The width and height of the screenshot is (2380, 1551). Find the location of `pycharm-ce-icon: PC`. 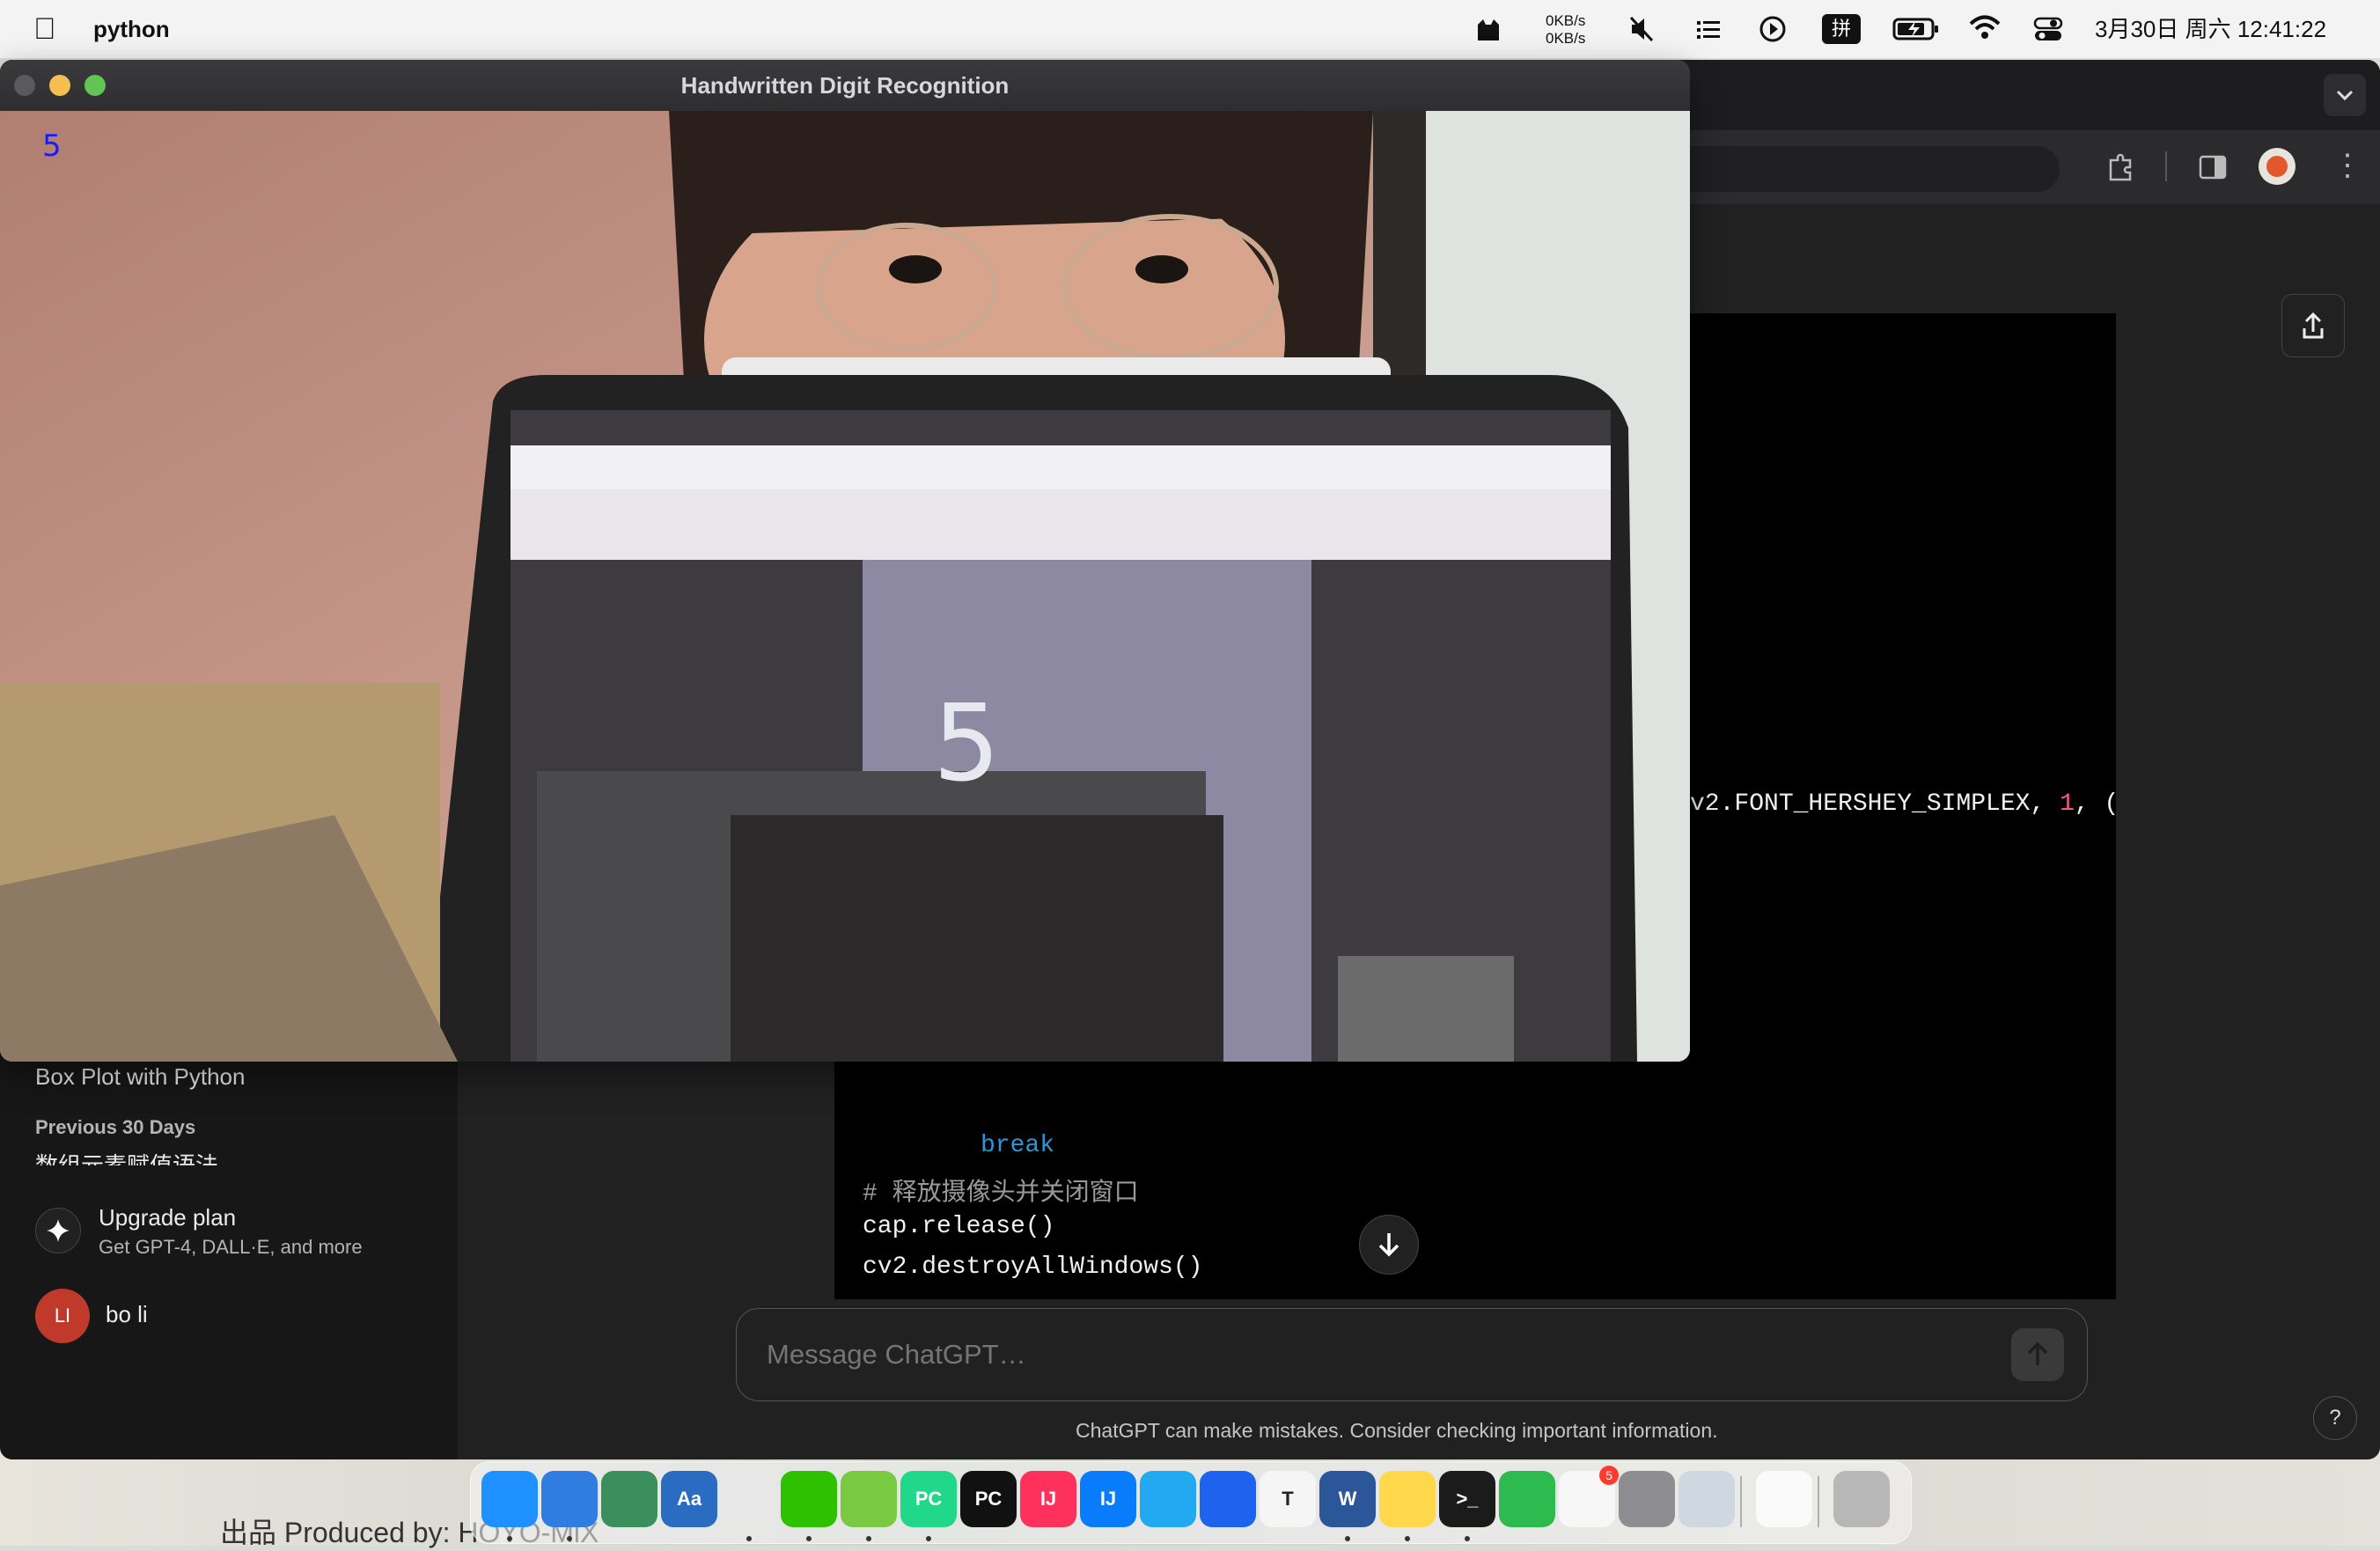

pycharm-ce-icon: PC is located at coordinates (989, 1499).